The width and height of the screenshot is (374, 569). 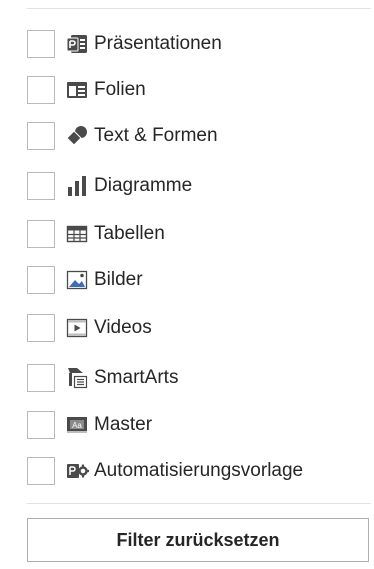 What do you see at coordinates (199, 503) in the screenshot?
I see `bottom-divider` at bounding box center [199, 503].